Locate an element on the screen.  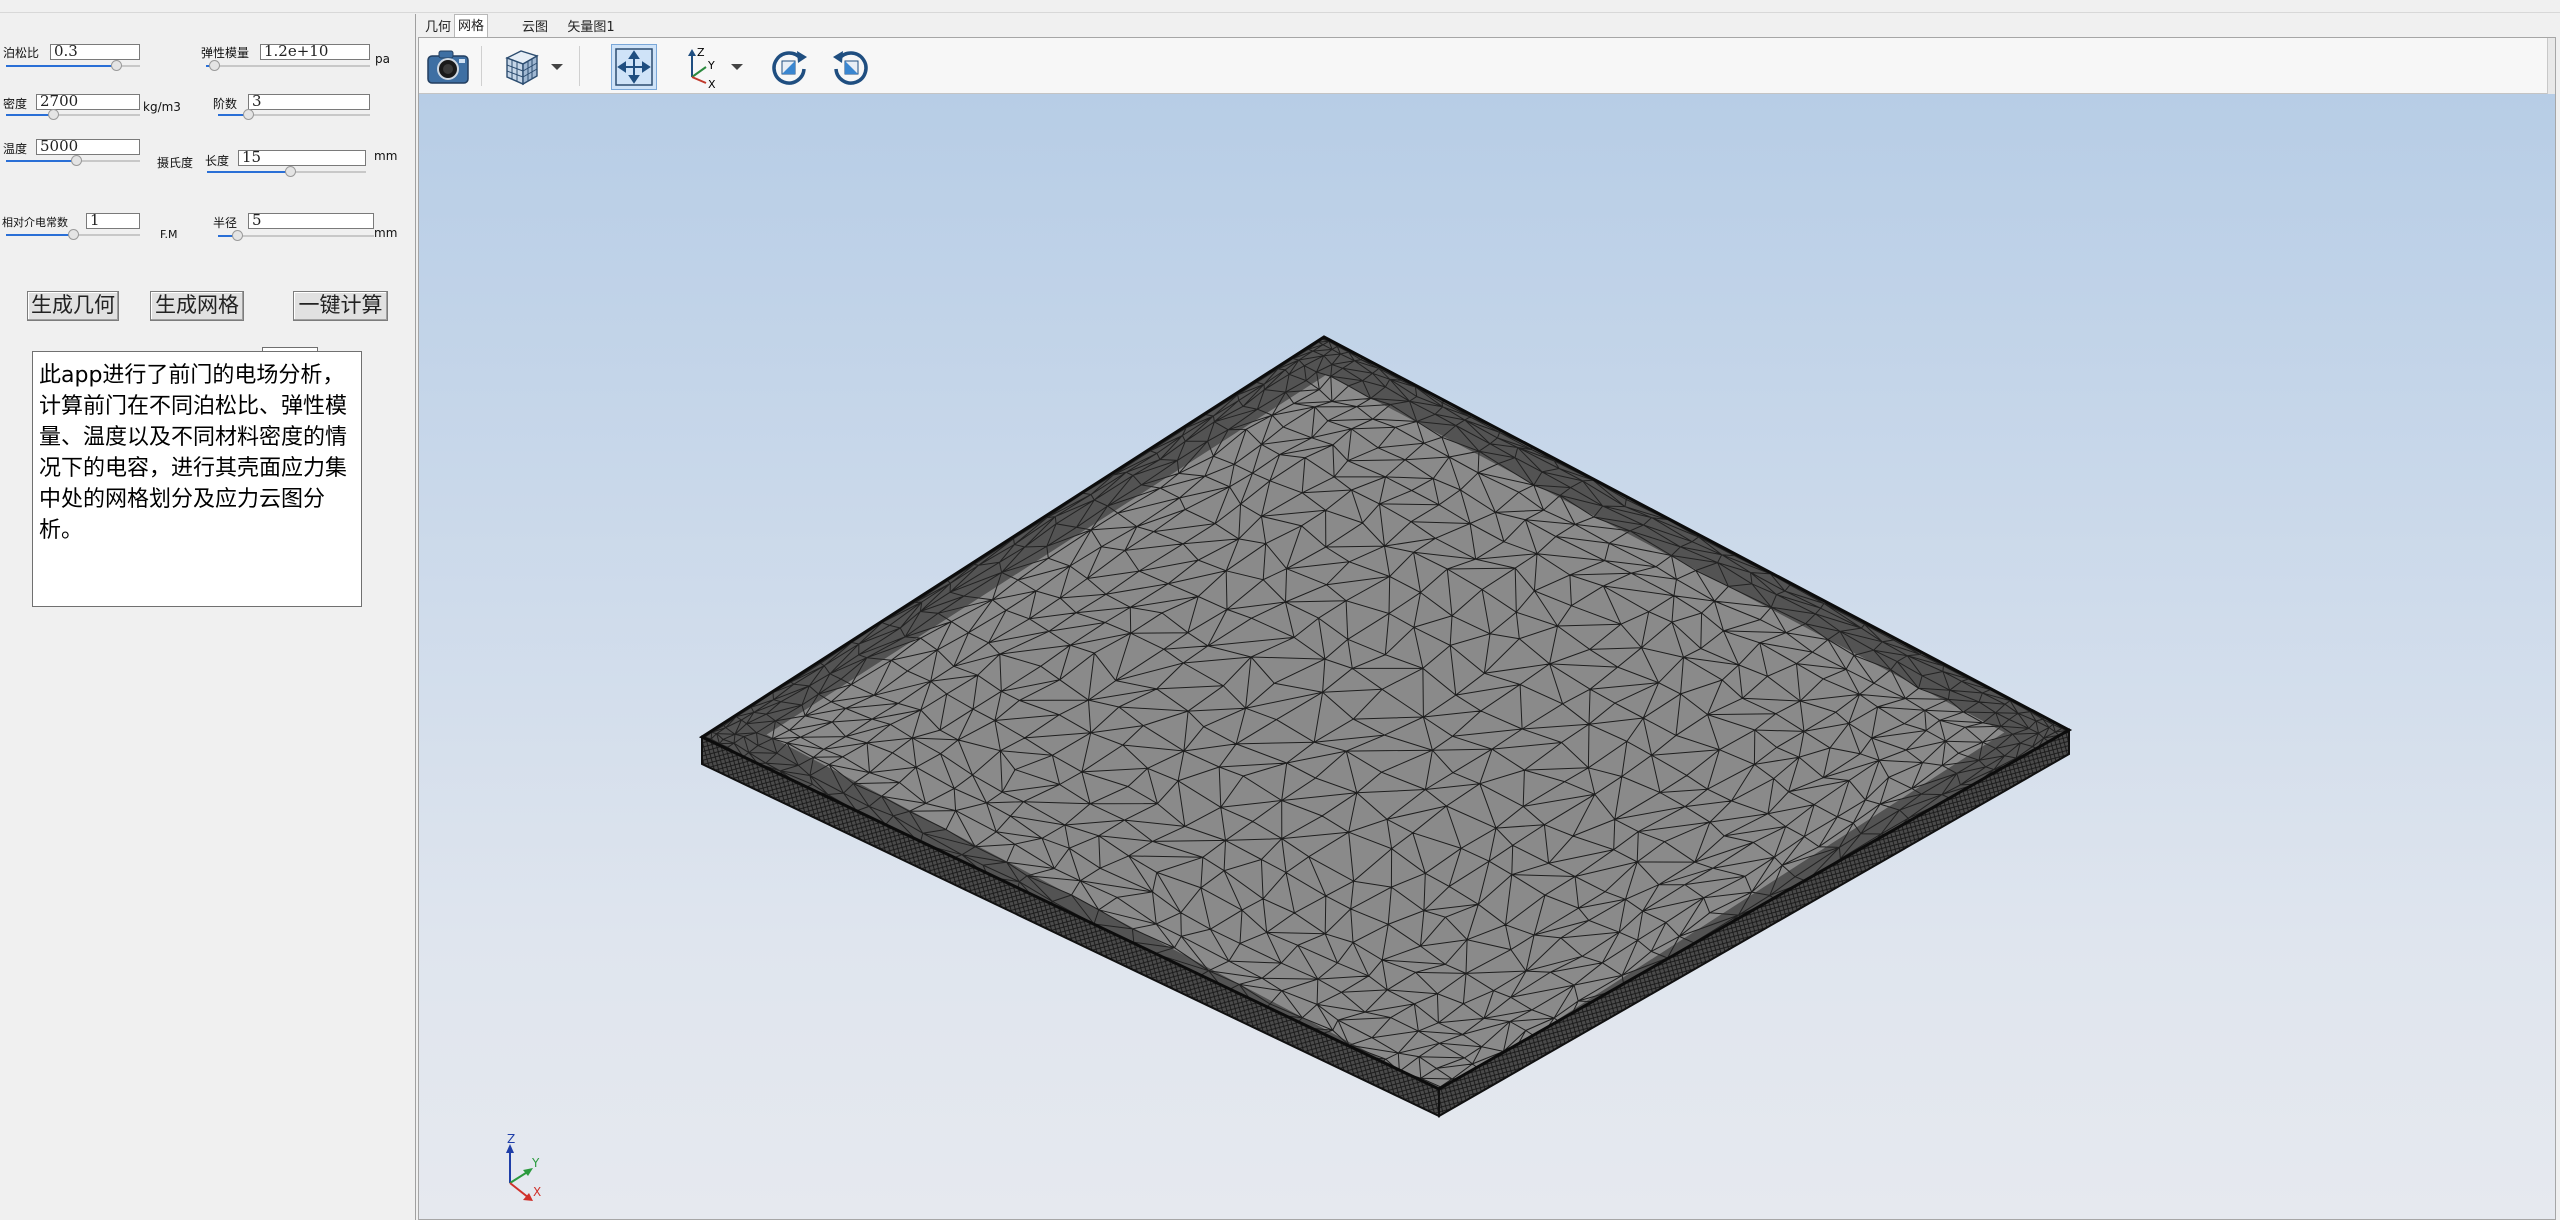
fit-view-icon is located at coordinates (634, 67).